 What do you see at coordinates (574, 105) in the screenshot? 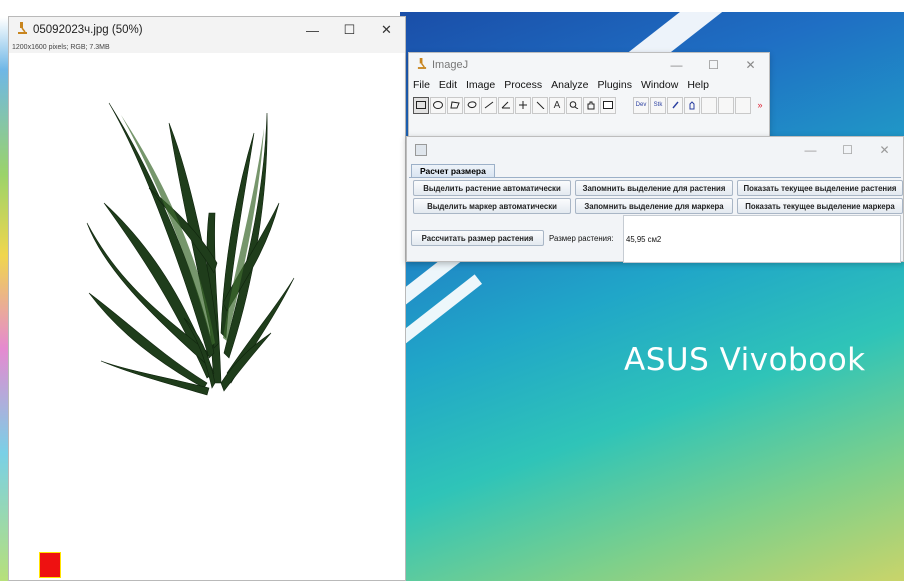
I see `magnifier-tool-icon` at bounding box center [574, 105].